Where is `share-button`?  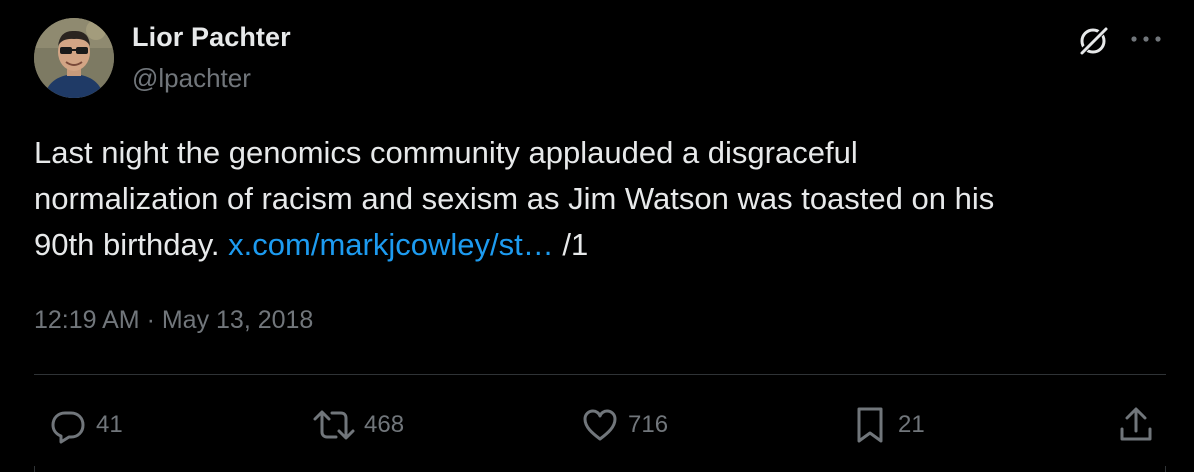 share-button is located at coordinates (1136, 425).